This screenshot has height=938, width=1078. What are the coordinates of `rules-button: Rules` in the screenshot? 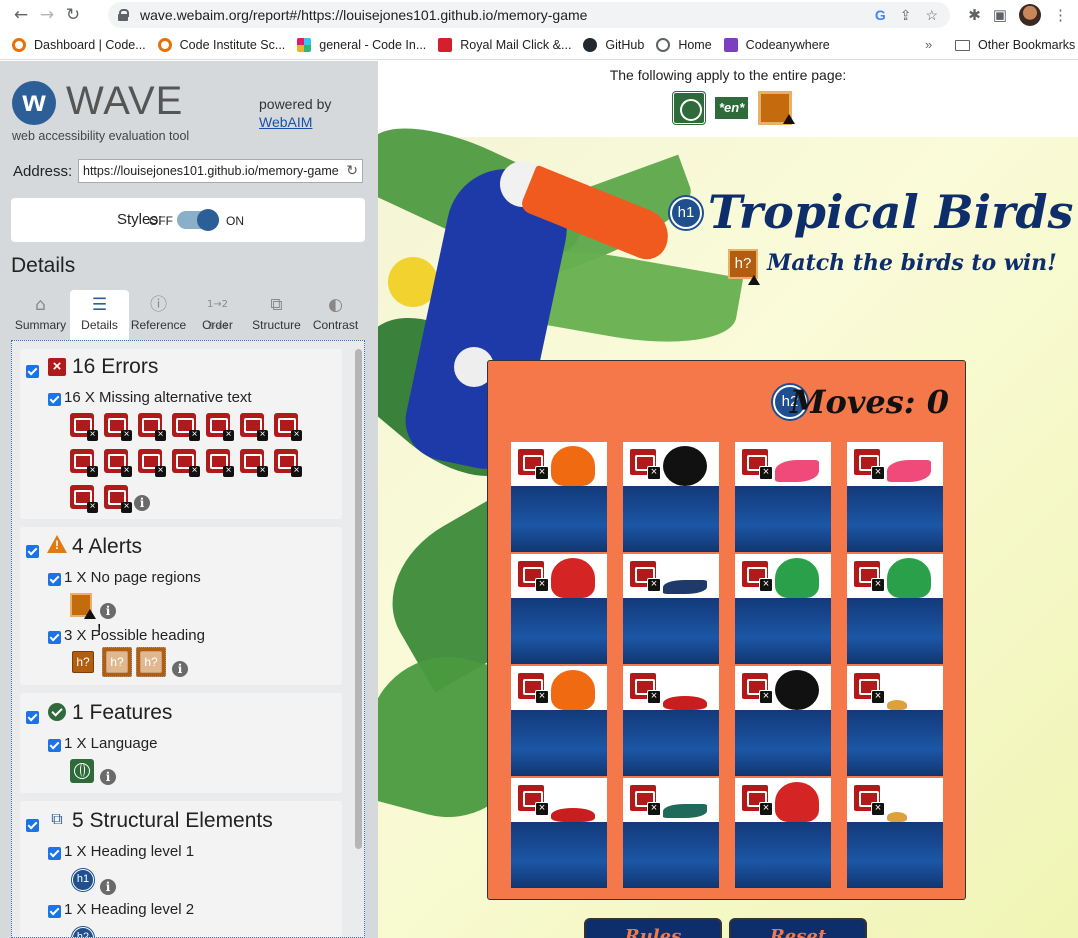 It's located at (653, 928).